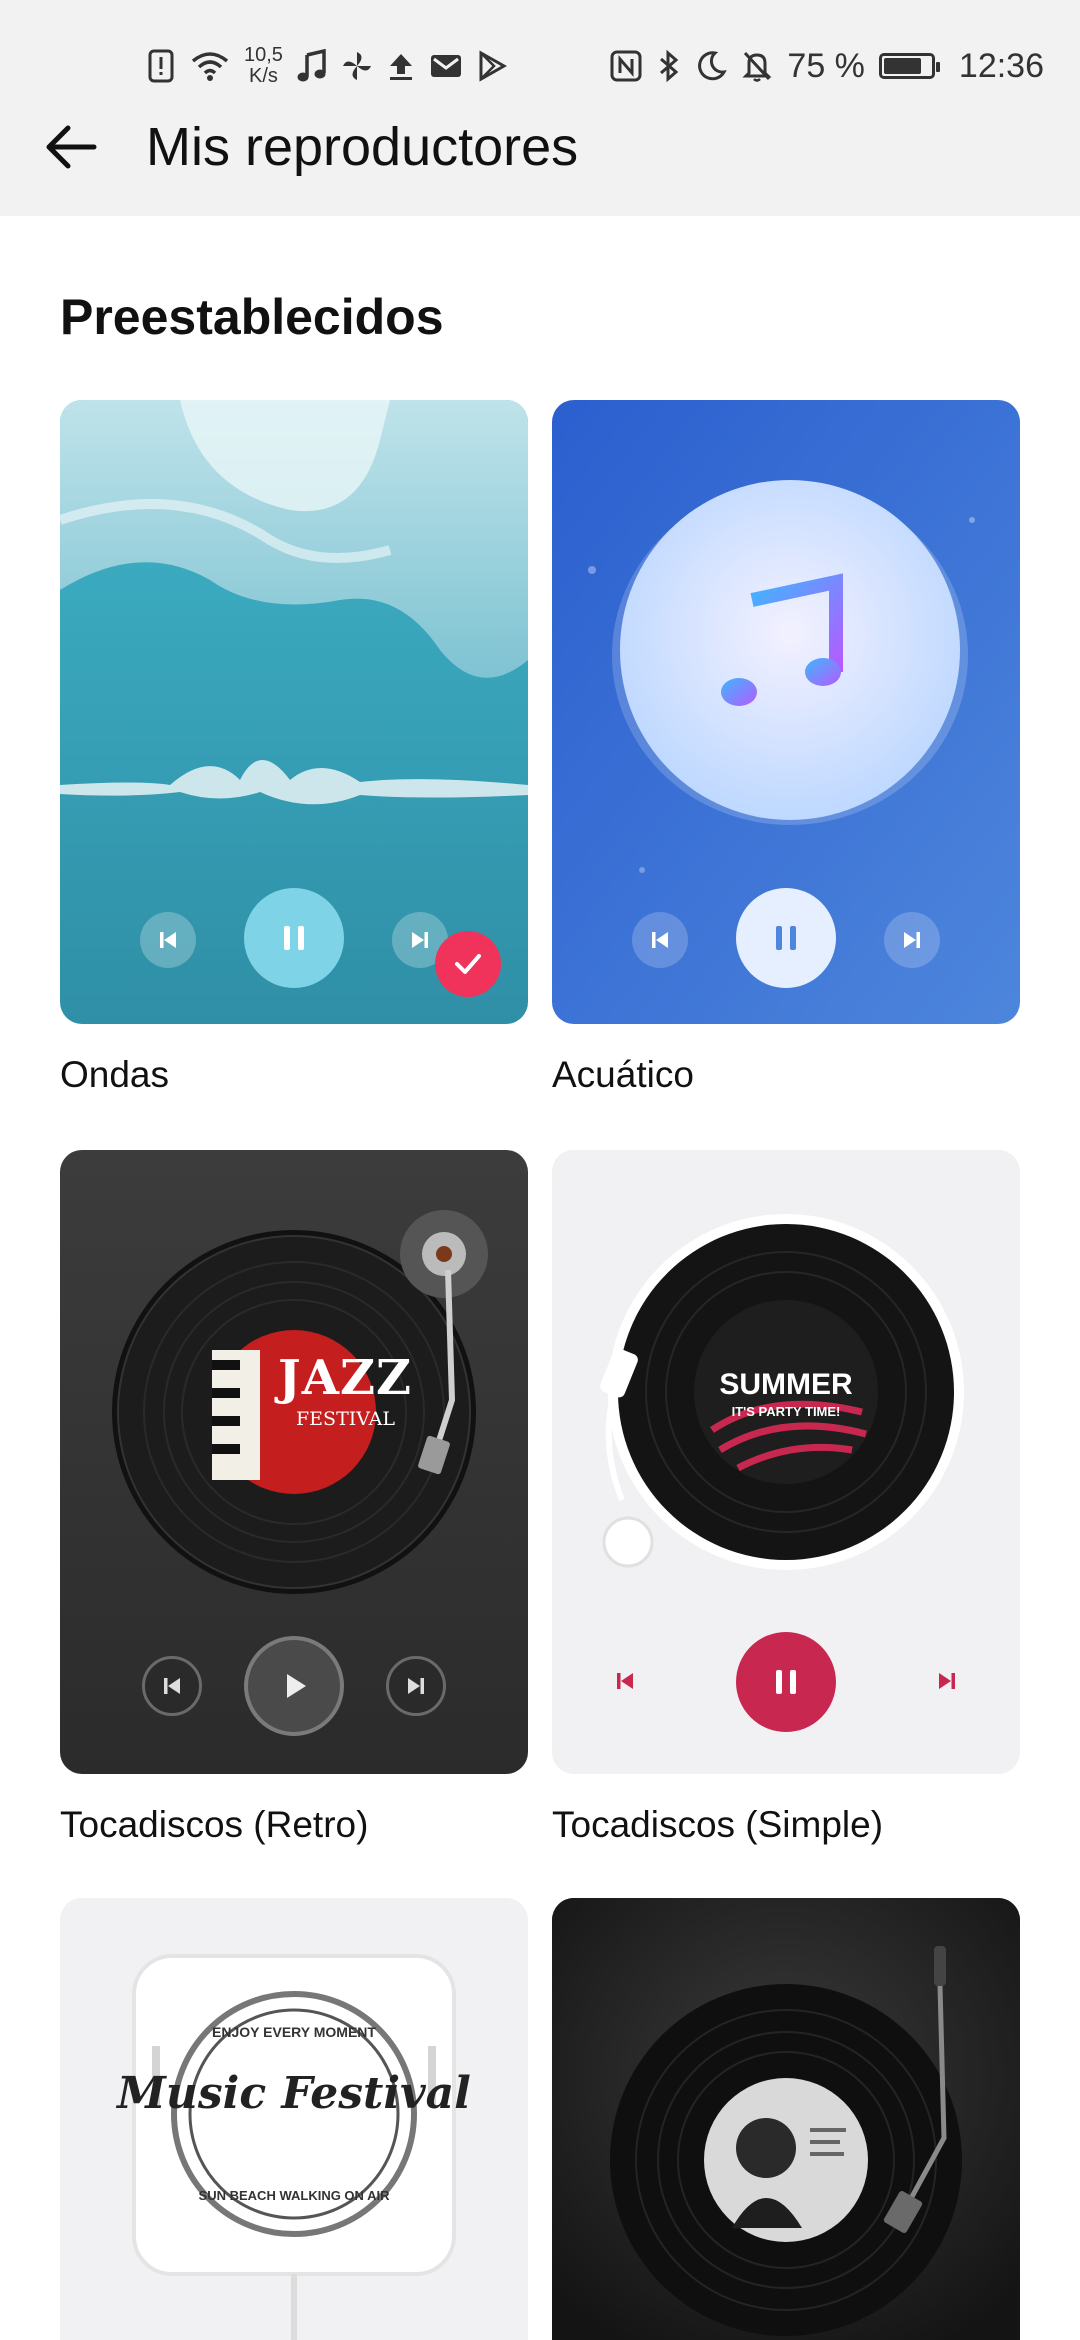  I want to click on top-bar: 10,5 K/s 75 % 12:36 Mis reproductores, so click(540, 108).